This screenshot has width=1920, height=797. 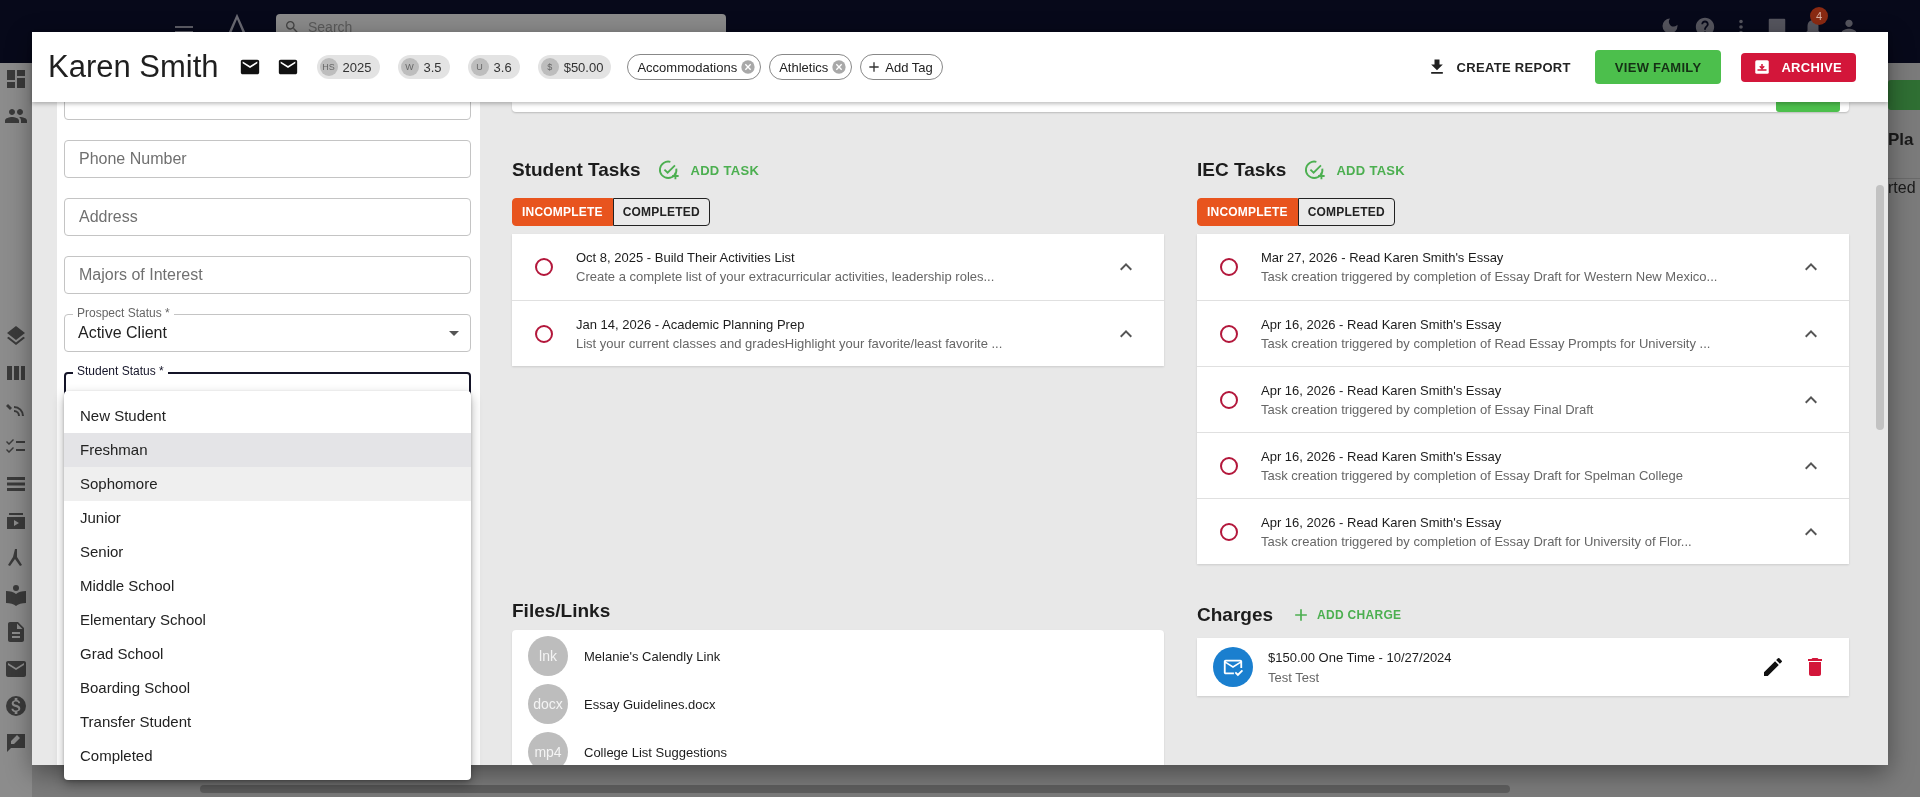 What do you see at coordinates (267, 586) in the screenshot?
I see `menu-option: Middle School` at bounding box center [267, 586].